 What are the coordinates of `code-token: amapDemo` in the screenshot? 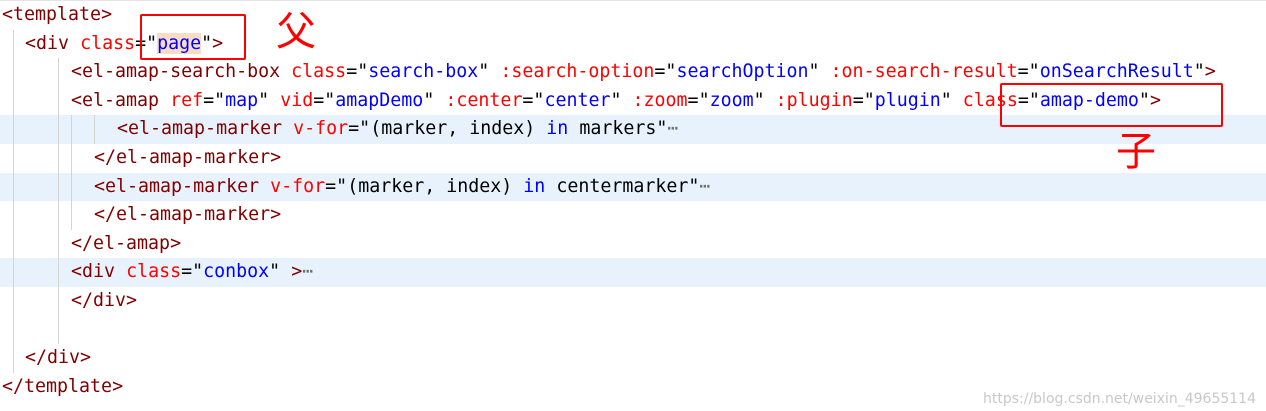 It's located at (379, 100).